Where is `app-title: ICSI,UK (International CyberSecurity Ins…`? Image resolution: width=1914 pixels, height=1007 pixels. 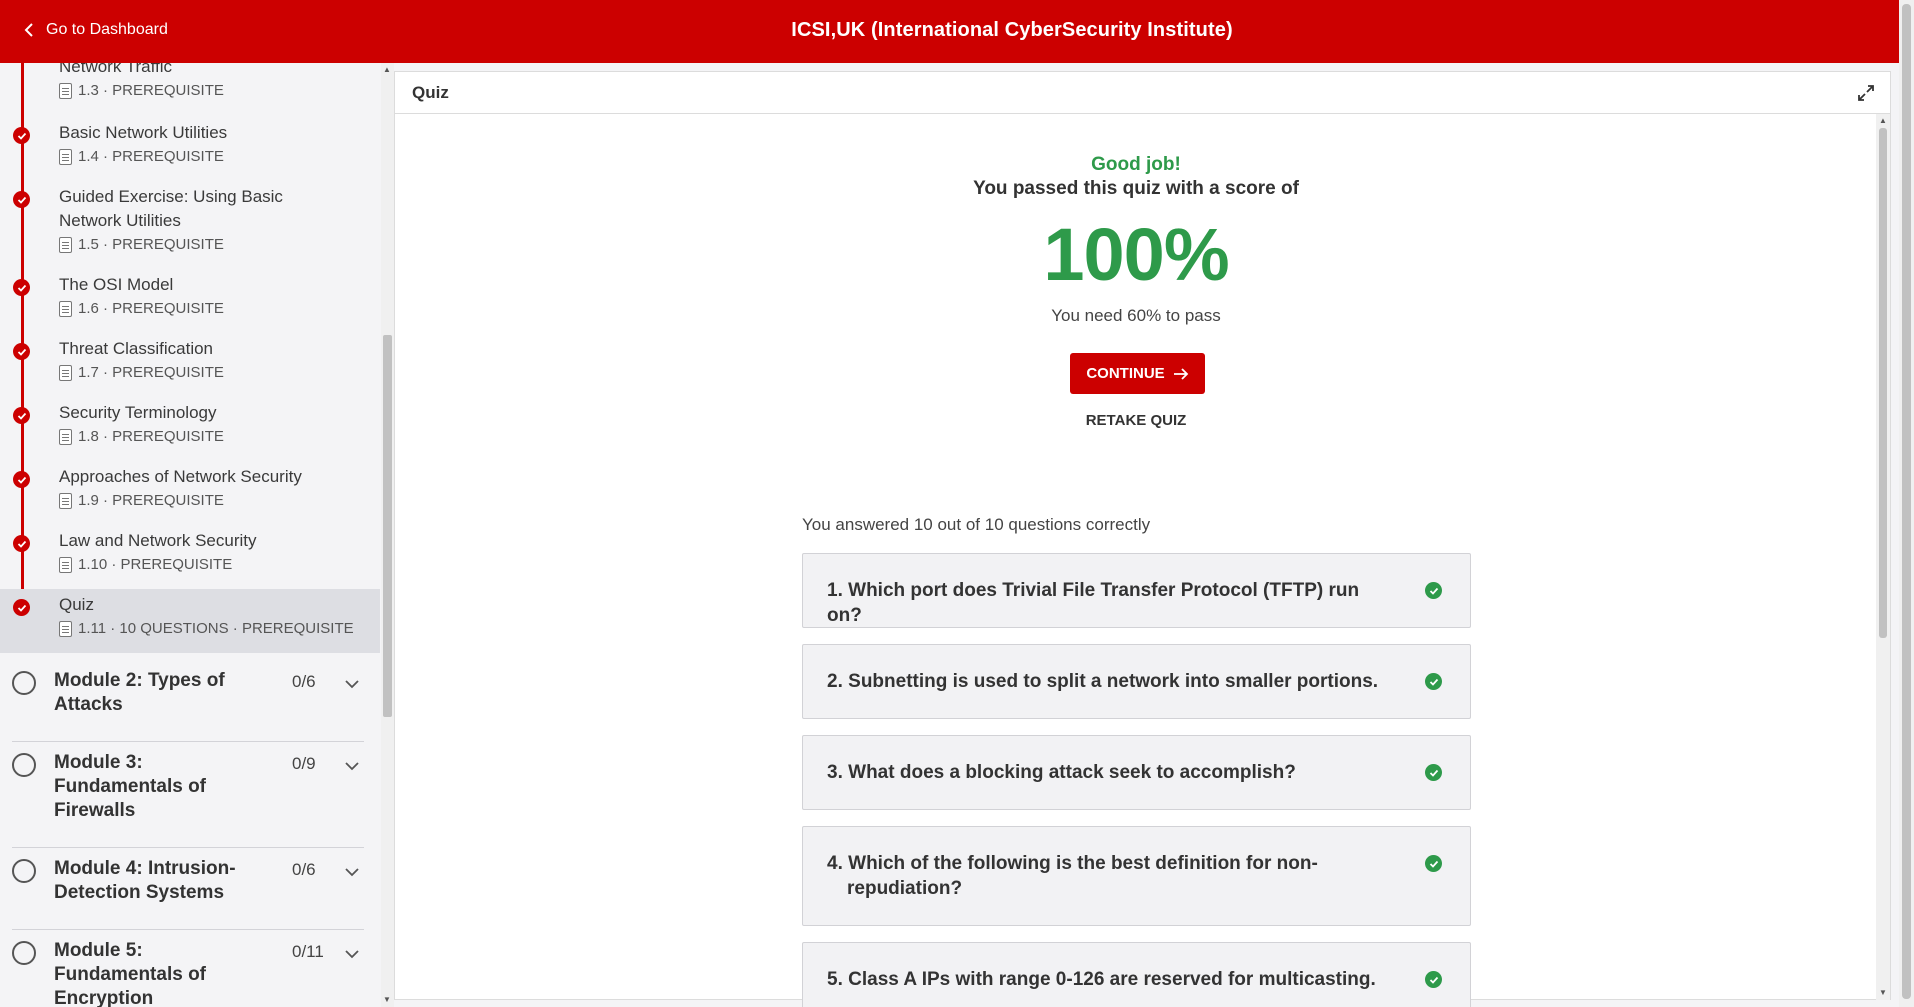 app-title: ICSI,UK (International CyberSecurity Ins… is located at coordinates (1012, 30).